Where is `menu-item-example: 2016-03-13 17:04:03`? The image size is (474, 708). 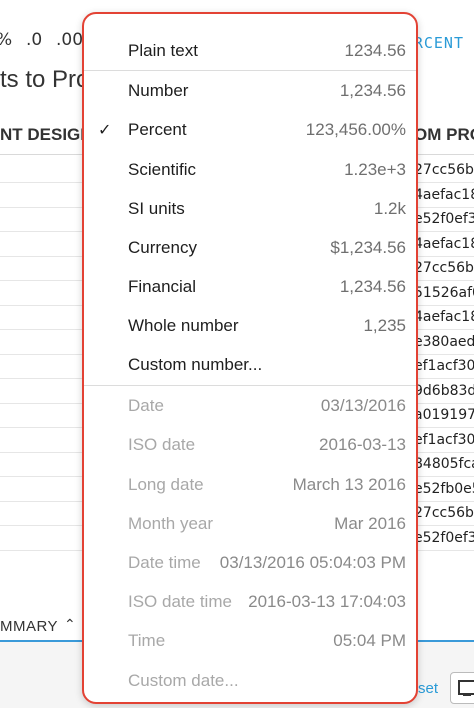 menu-item-example: 2016-03-13 17:04:03 is located at coordinates (327, 601).